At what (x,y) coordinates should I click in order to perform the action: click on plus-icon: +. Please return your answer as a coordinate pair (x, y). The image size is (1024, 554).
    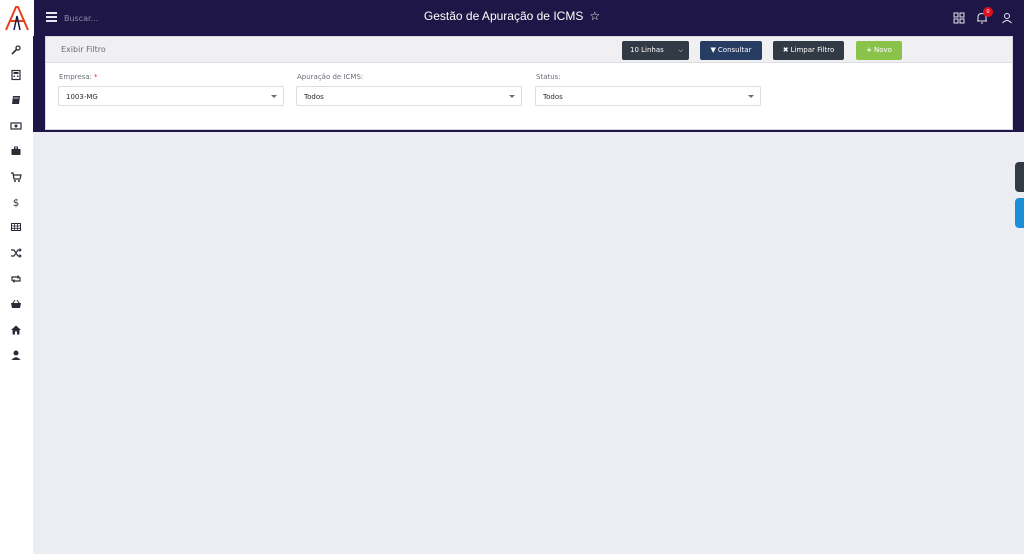
    Looking at the image, I should click on (869, 50).